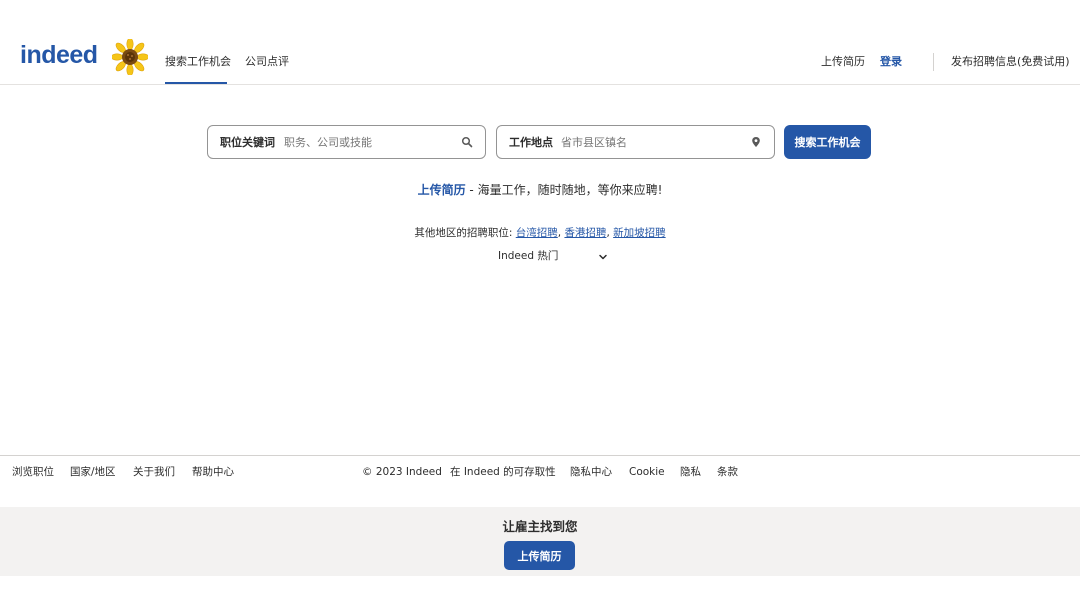  What do you see at coordinates (442, 190) in the screenshot?
I see `promo-upload-resume-link: 上传简历` at bounding box center [442, 190].